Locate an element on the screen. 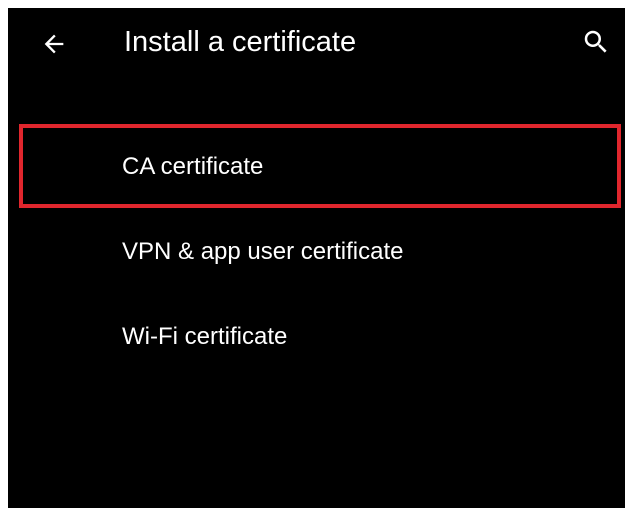  app-bar: Install a certificate is located at coordinates (316, 43).